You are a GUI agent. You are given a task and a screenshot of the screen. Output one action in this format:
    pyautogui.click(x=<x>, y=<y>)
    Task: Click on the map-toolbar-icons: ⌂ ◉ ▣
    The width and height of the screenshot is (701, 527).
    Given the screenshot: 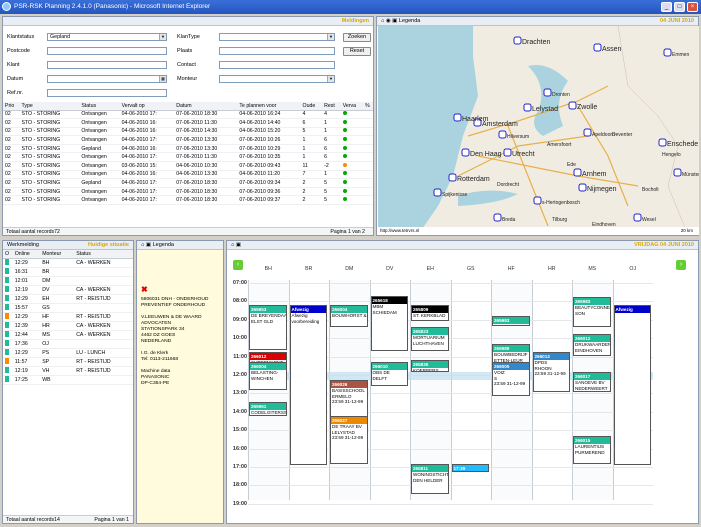 What is the action you would take?
    pyautogui.click(x=389, y=21)
    